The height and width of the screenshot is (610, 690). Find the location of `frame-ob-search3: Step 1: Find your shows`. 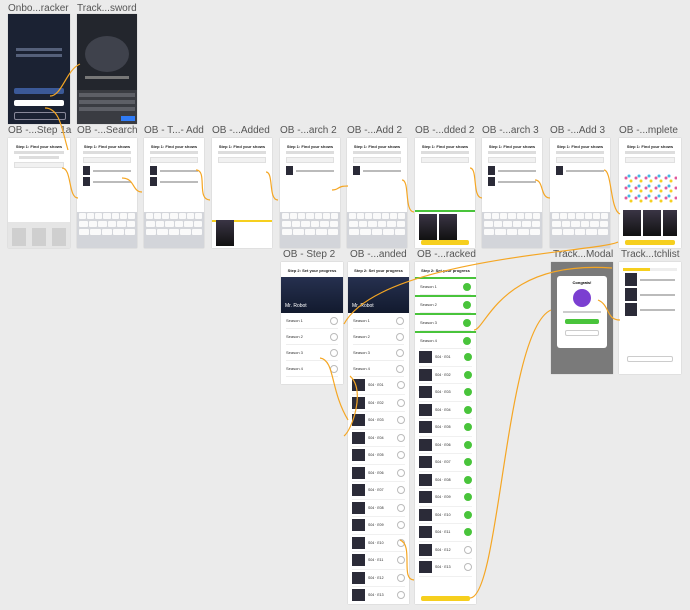

frame-ob-search3: Step 1: Find your shows is located at coordinates (512, 193).